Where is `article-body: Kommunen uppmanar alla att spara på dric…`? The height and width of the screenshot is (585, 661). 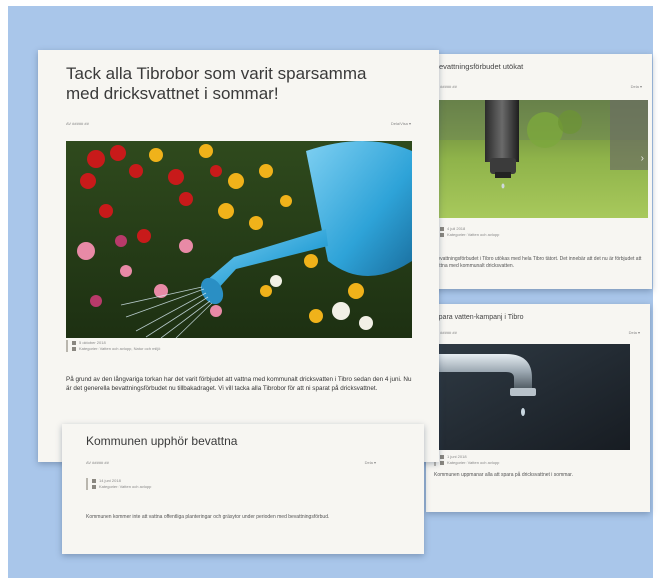
article-body: Kommunen uppmanar alla att spara på dric… is located at coordinates (503, 475).